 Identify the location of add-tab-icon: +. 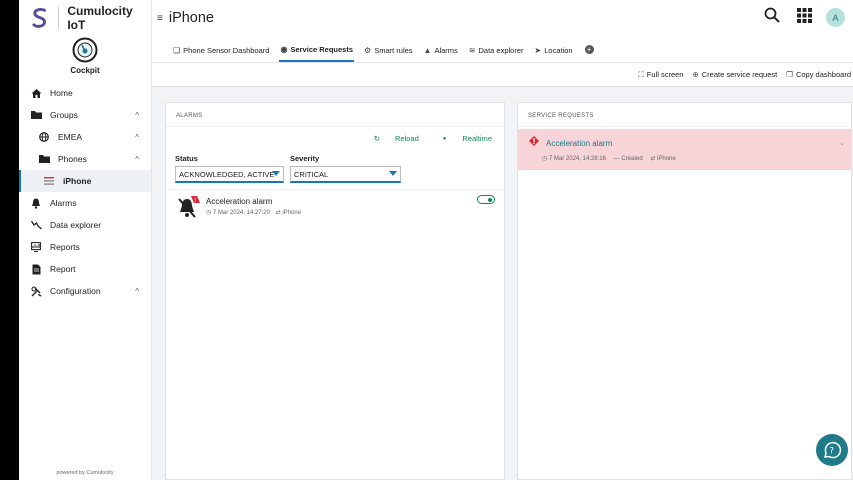
(589, 49).